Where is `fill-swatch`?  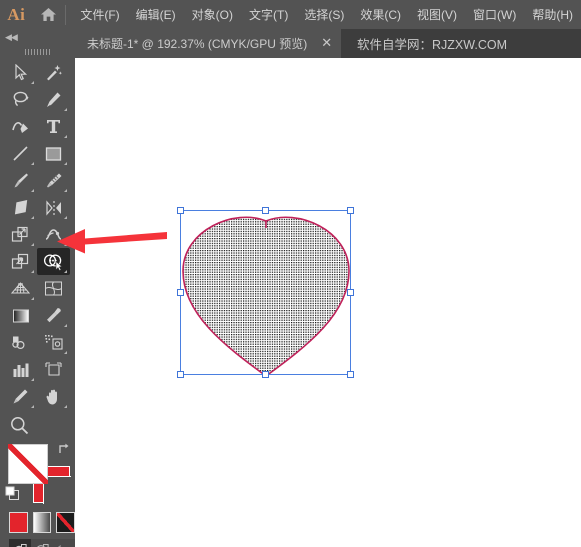
fill-swatch is located at coordinates (28, 464).